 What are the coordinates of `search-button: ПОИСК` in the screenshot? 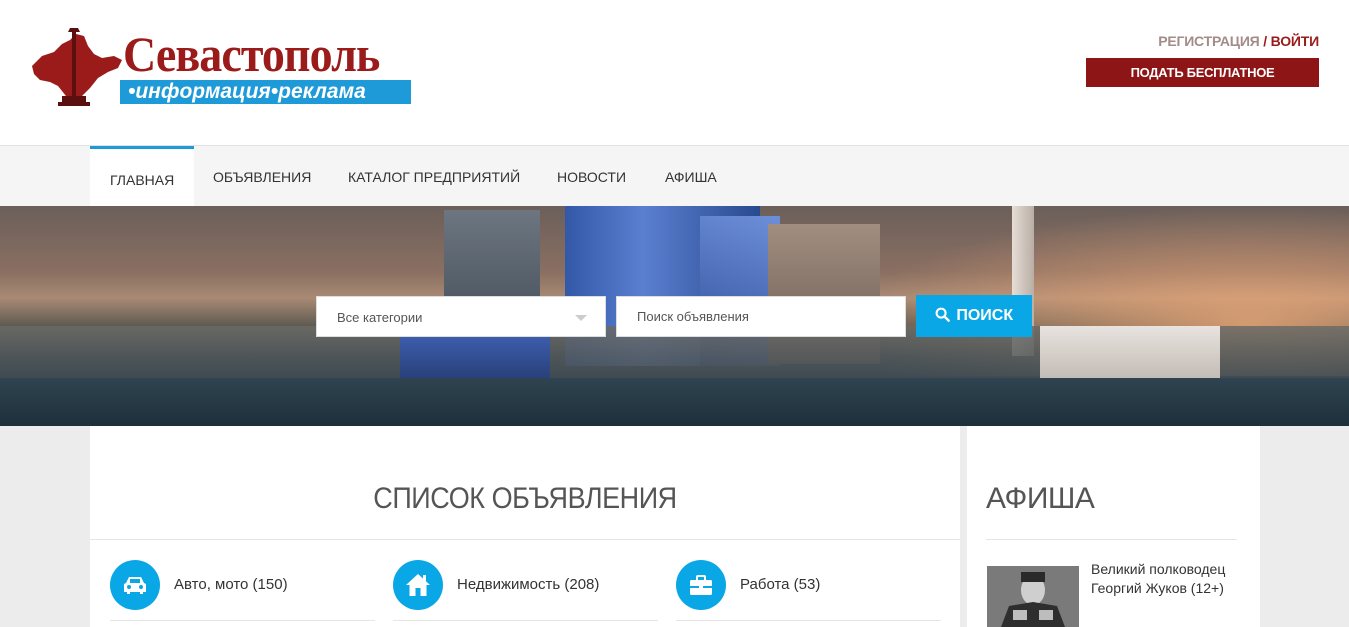 It's located at (974, 316).